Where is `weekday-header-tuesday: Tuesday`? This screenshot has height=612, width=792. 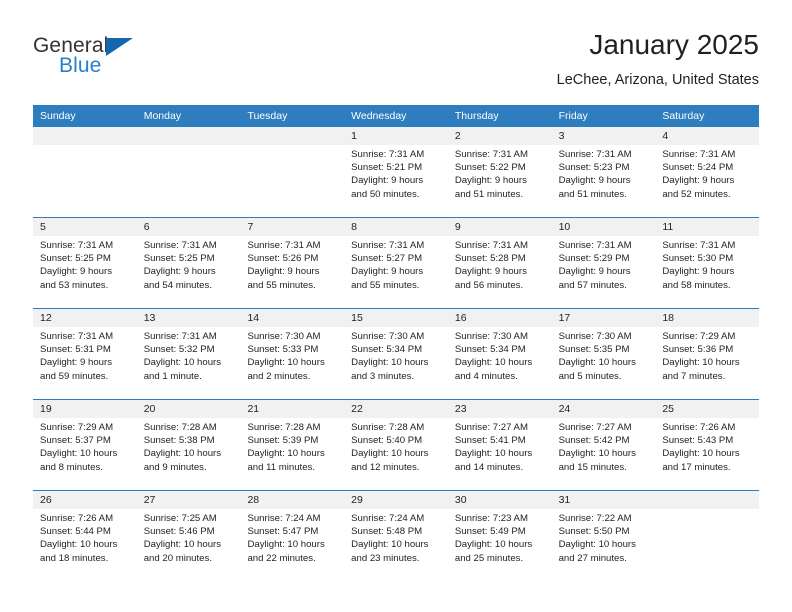
weekday-header-tuesday: Tuesday is located at coordinates (267, 116).